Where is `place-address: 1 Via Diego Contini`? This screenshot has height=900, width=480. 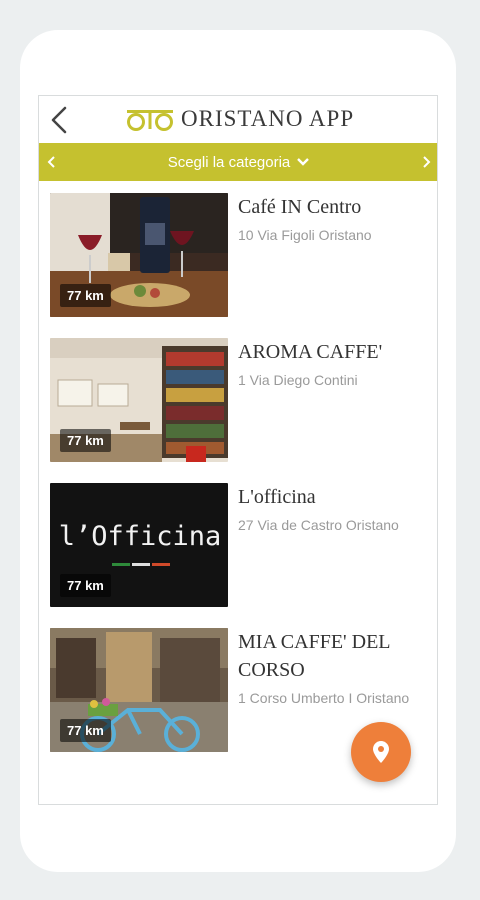
place-address: 1 Via Diego Contini is located at coordinates (298, 380).